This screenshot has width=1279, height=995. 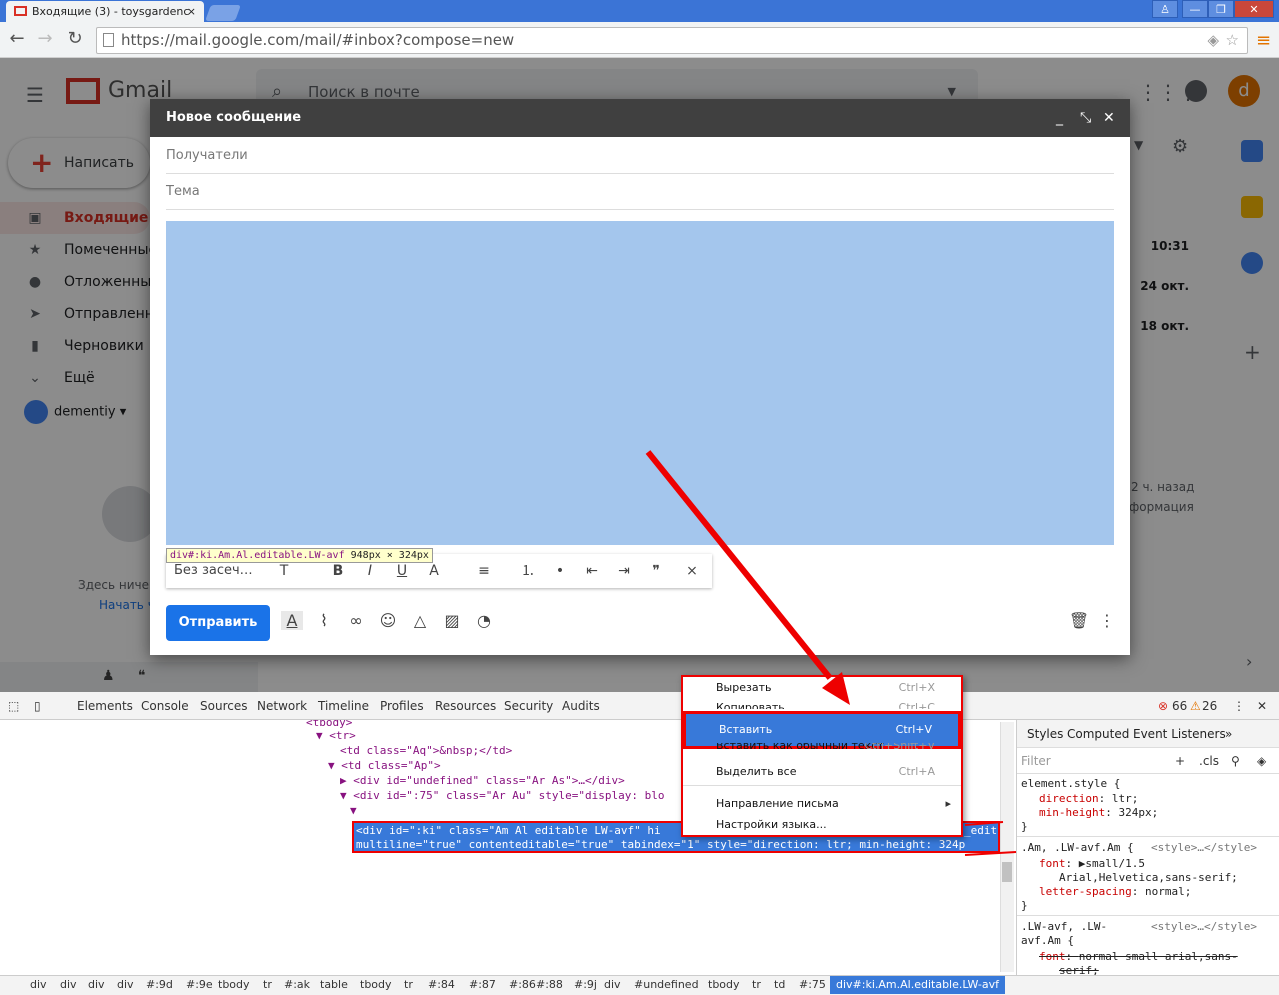 What do you see at coordinates (452, 620) in the screenshot?
I see `image-icon: ▨` at bounding box center [452, 620].